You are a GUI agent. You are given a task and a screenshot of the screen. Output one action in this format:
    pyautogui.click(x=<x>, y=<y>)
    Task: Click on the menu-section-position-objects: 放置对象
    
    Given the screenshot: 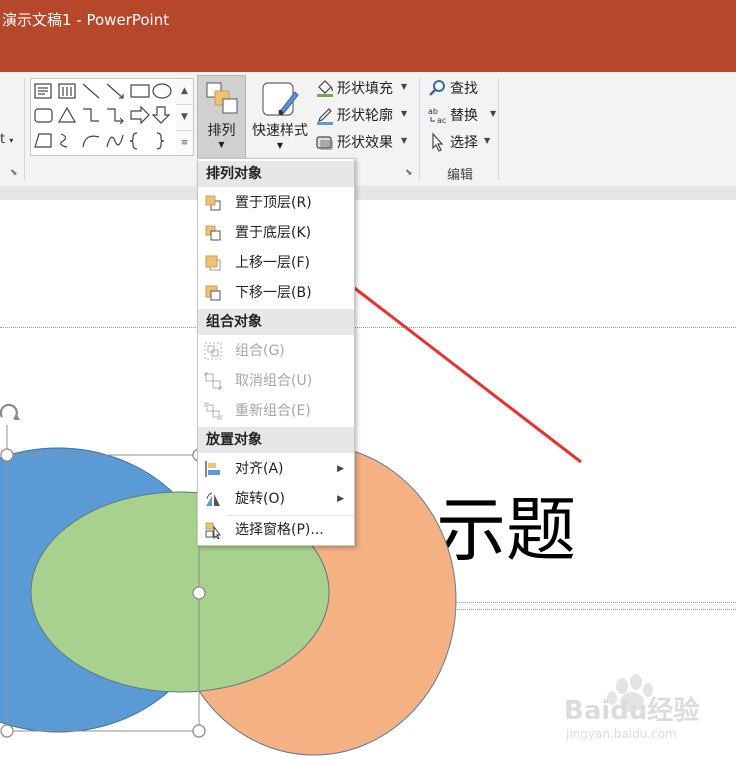 What is the action you would take?
    pyautogui.click(x=276, y=440)
    